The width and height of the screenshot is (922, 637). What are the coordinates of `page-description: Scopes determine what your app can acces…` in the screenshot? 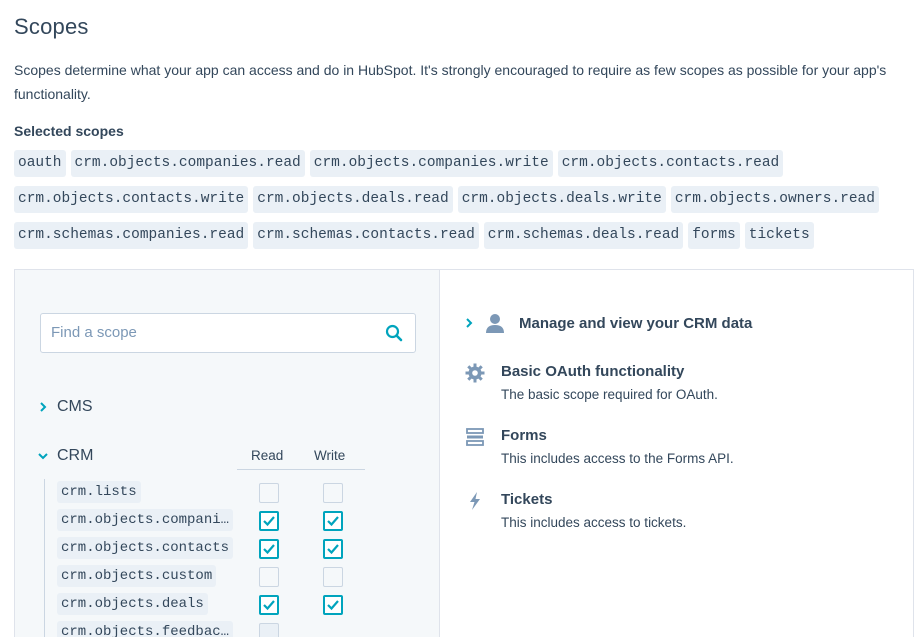 It's located at (450, 82).